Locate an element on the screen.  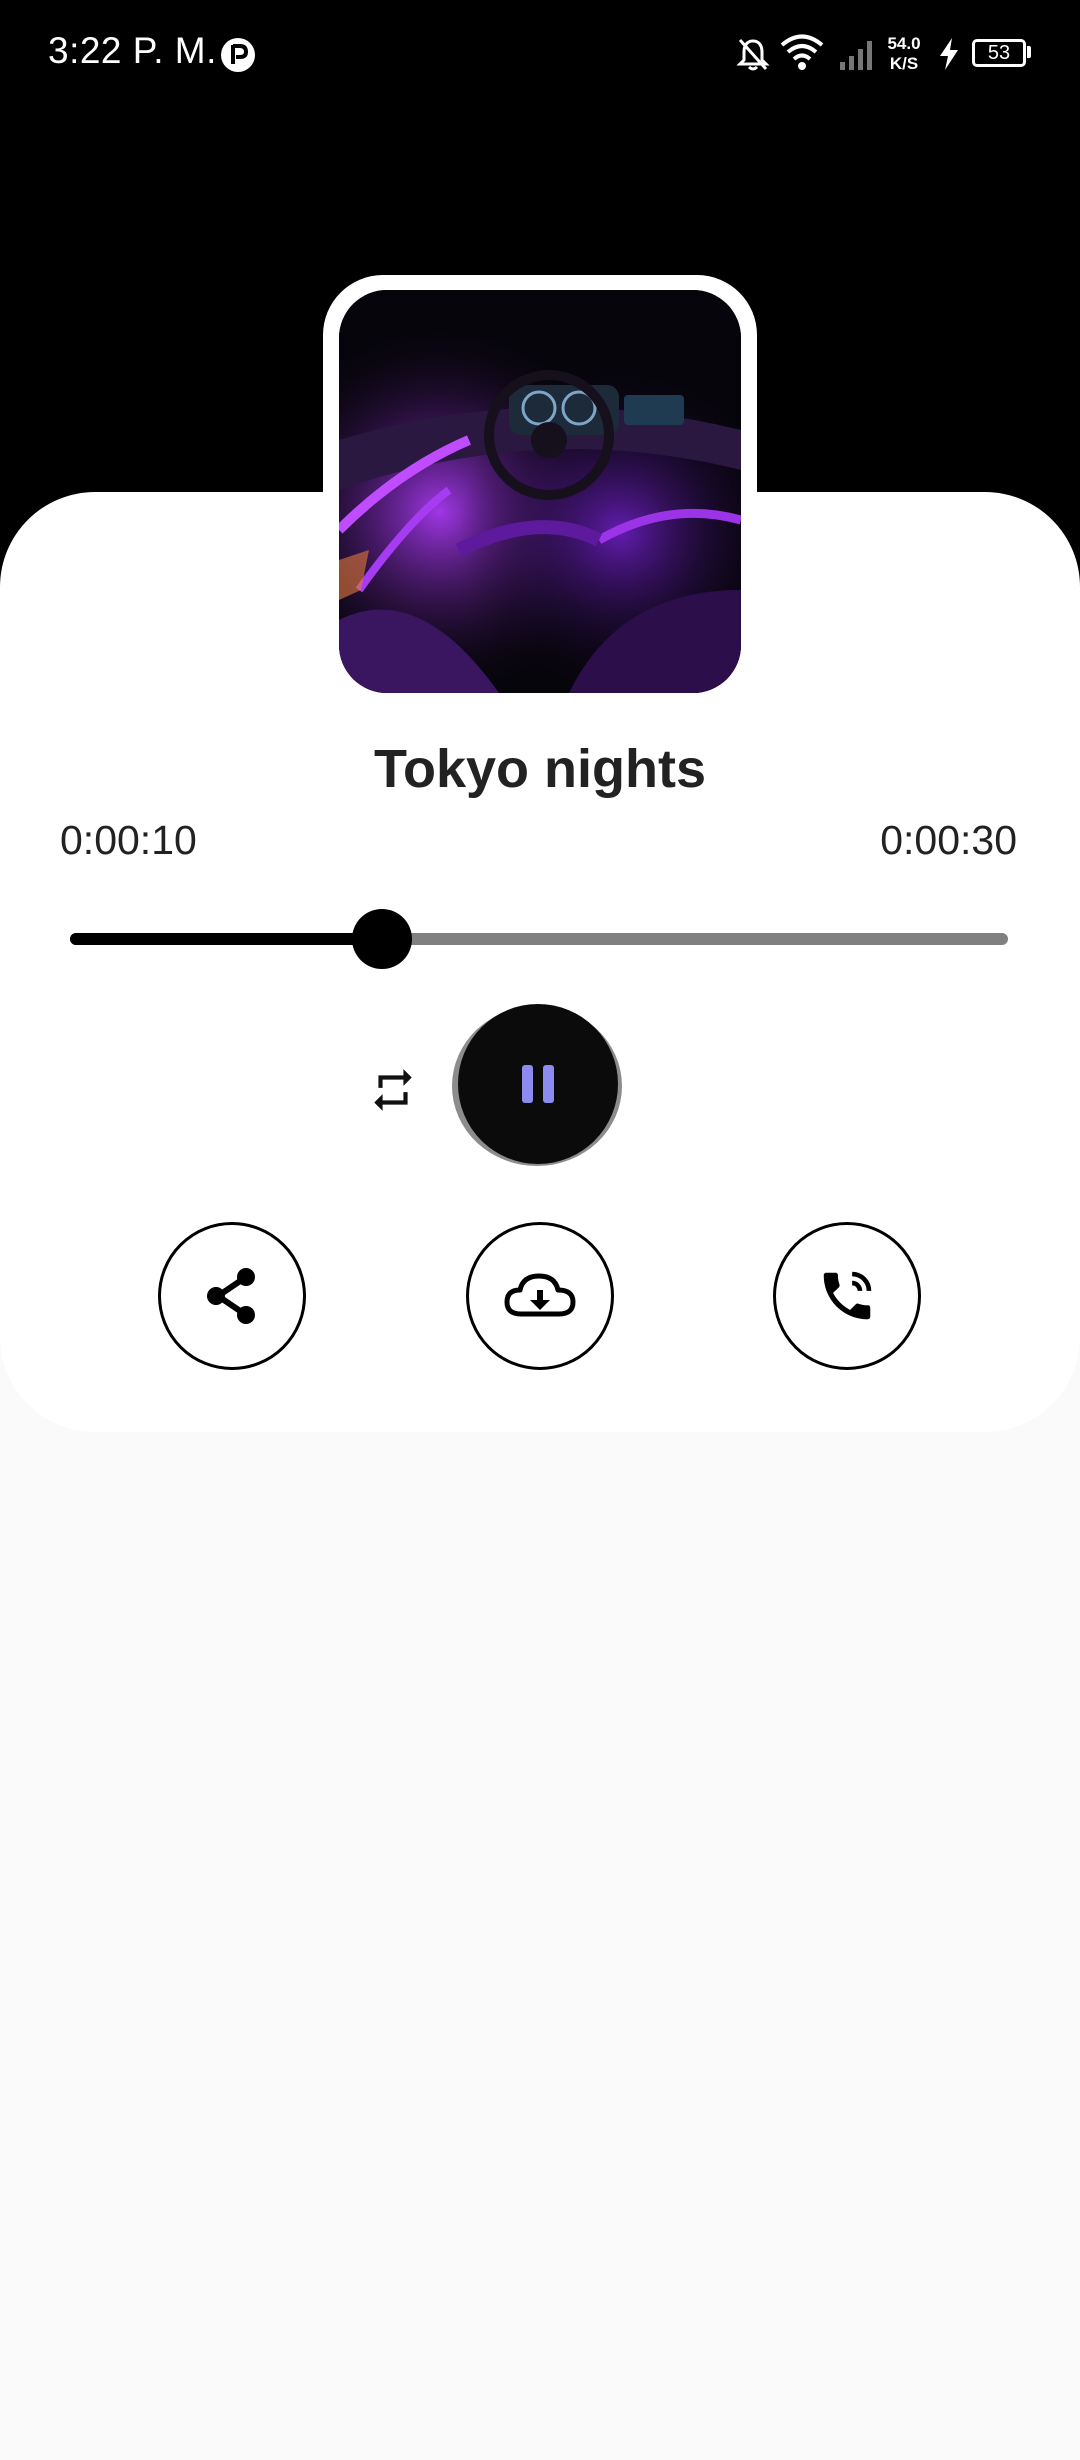
battery-icon: 53 is located at coordinates (999, 53).